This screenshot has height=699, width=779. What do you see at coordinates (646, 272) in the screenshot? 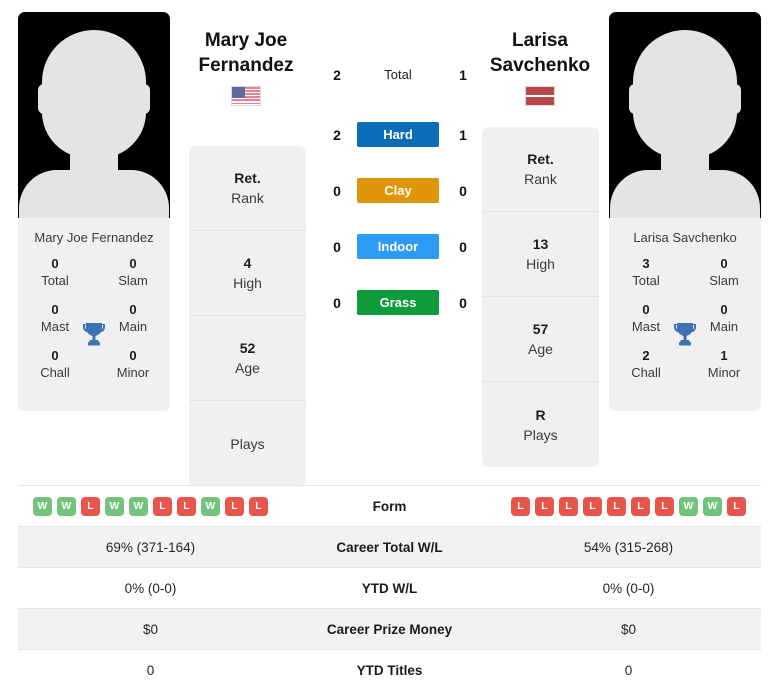
I see `titles-cell: 3 Total` at bounding box center [646, 272].